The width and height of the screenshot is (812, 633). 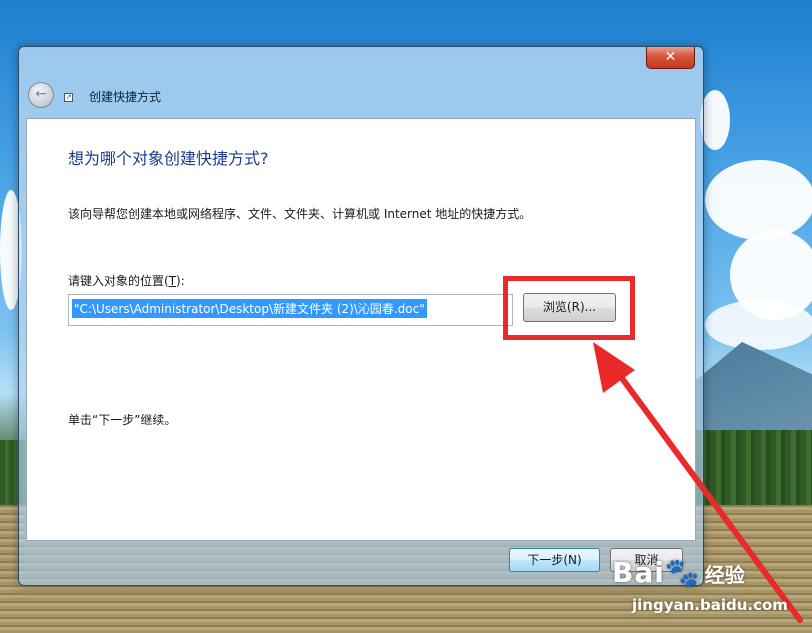 What do you see at coordinates (554, 560) in the screenshot?
I see `next-button: 下一步(N)` at bounding box center [554, 560].